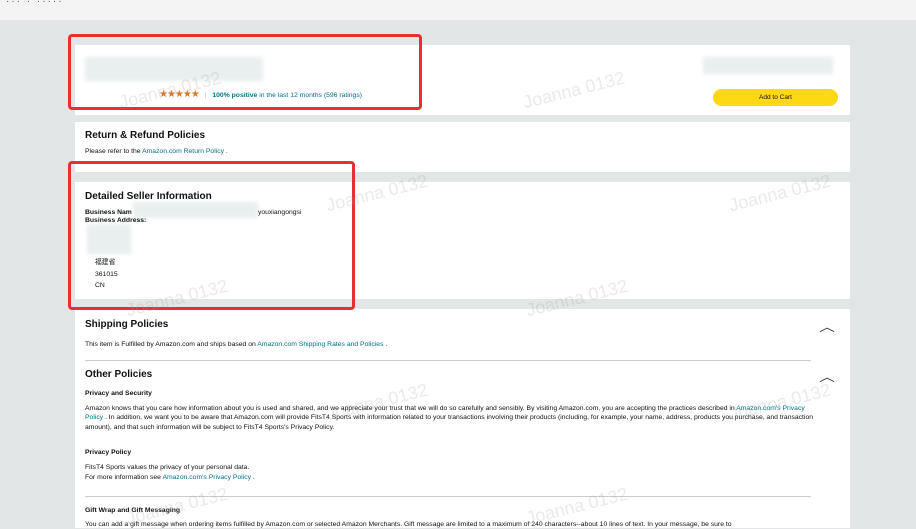  What do you see at coordinates (119, 374) in the screenshot?
I see `other-policies-title: Other Policies` at bounding box center [119, 374].